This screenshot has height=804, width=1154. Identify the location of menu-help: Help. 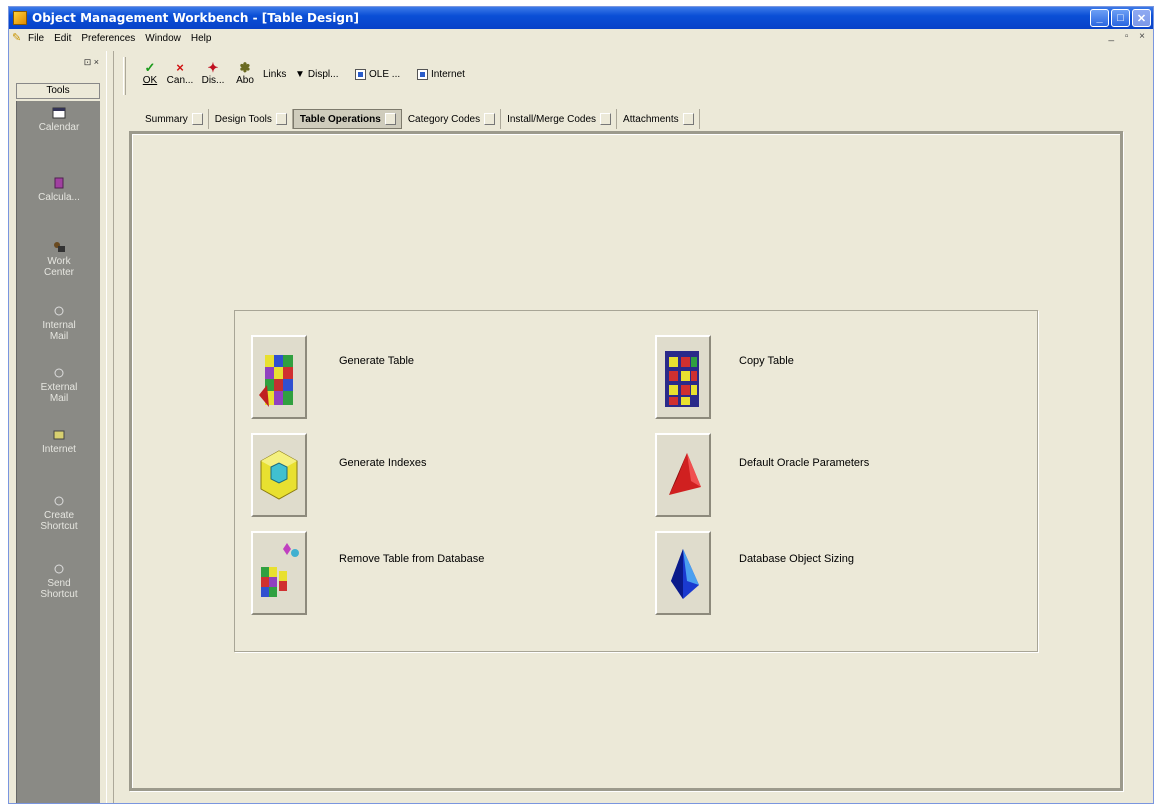
(201, 38).